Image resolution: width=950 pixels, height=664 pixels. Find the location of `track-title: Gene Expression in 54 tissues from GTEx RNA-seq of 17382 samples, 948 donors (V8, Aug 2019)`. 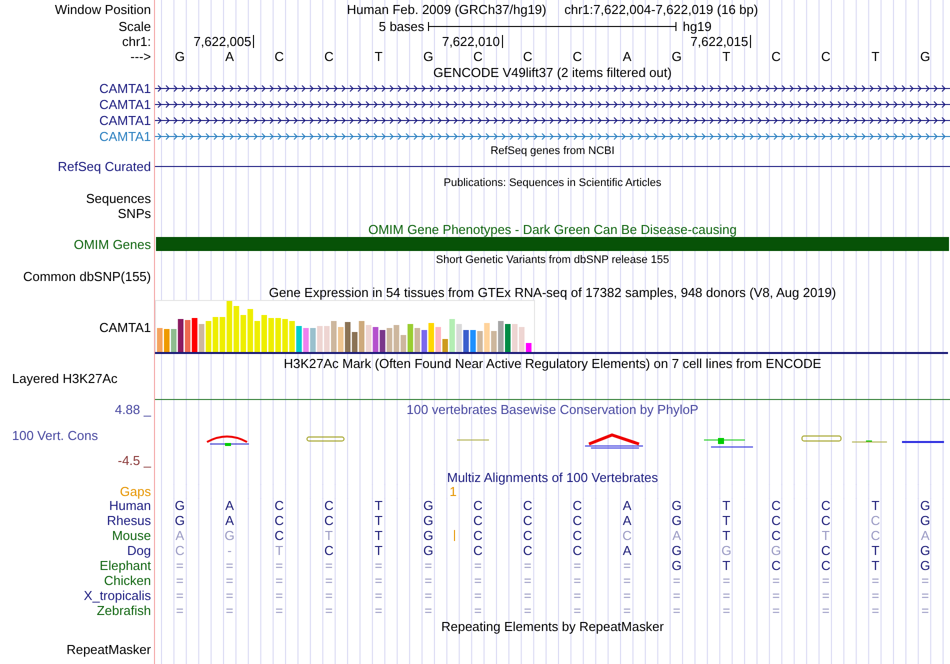

track-title: Gene Expression in 54 tissues from GTEx RNA-seq of 17382 samples, 948 donors (V8, Aug 2019) is located at coordinates (552, 292).